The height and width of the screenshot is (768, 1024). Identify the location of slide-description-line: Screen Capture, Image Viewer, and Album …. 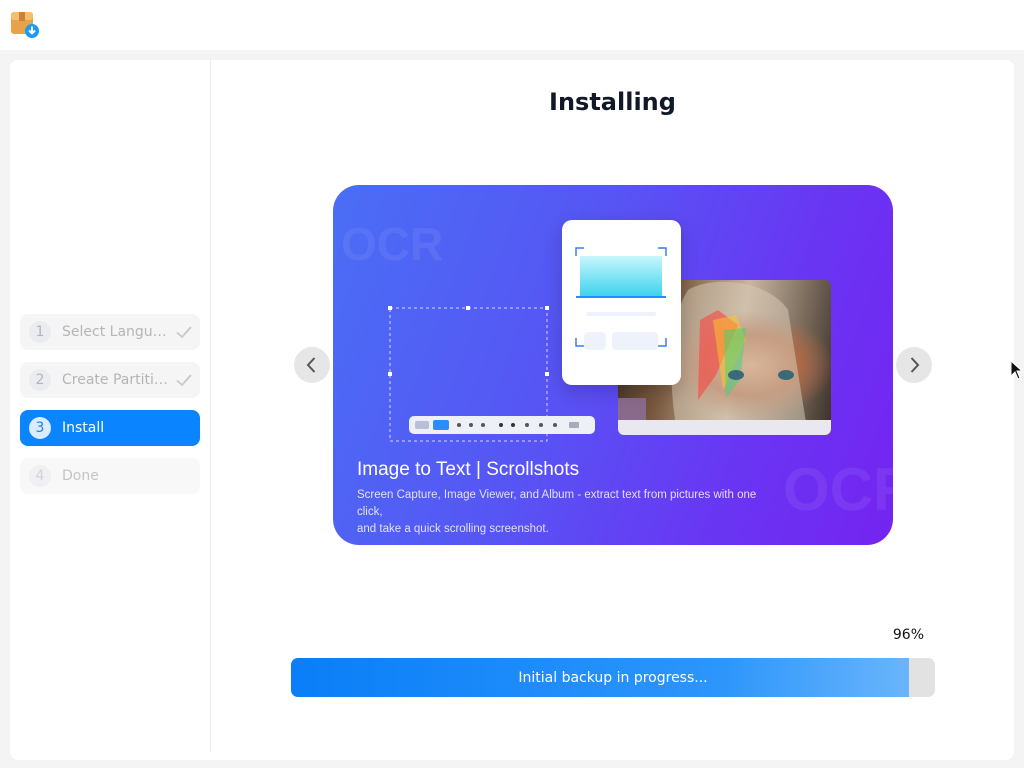
(557, 503).